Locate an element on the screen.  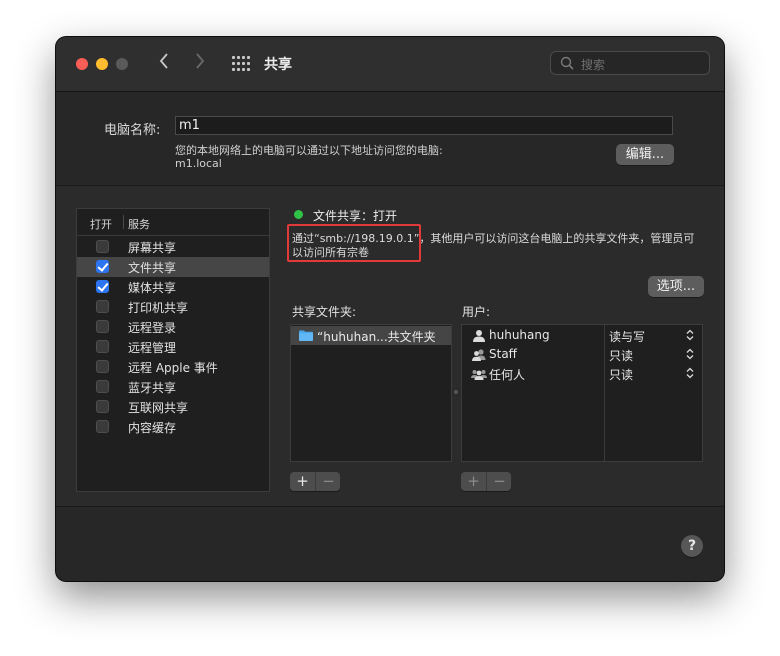
add-shared-folder-button: + is located at coordinates (302, 481).